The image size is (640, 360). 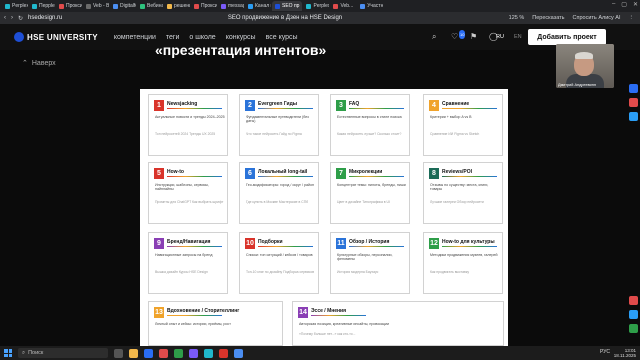 I want to click on browser-tab: Участник, so click(x=370, y=6).